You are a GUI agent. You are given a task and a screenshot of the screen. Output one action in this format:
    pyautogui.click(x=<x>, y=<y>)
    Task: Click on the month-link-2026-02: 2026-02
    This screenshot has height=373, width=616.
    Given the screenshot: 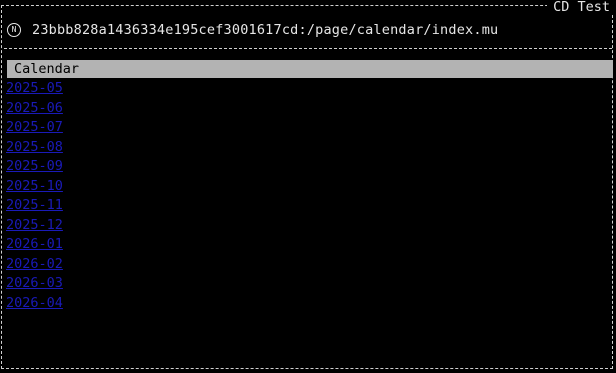 What is the action you would take?
    pyautogui.click(x=34, y=264)
    